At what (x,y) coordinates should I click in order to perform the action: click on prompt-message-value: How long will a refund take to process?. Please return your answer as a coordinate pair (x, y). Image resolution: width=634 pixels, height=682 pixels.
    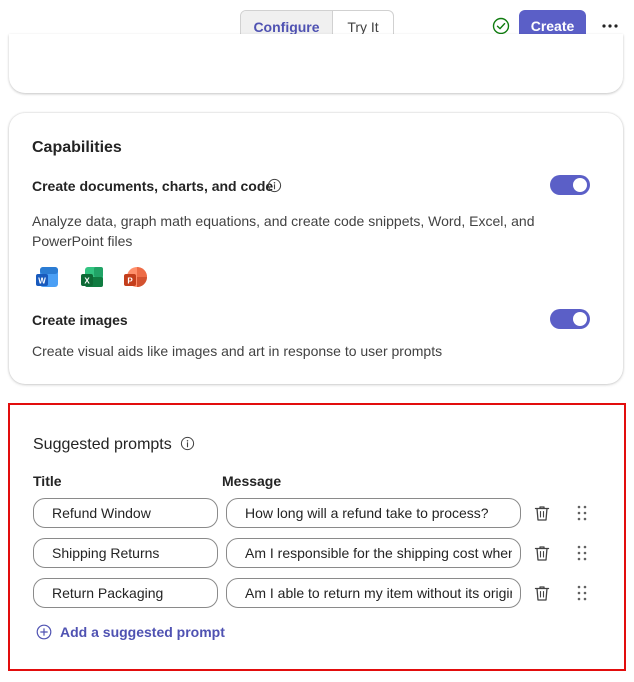
    Looking at the image, I should click on (367, 513).